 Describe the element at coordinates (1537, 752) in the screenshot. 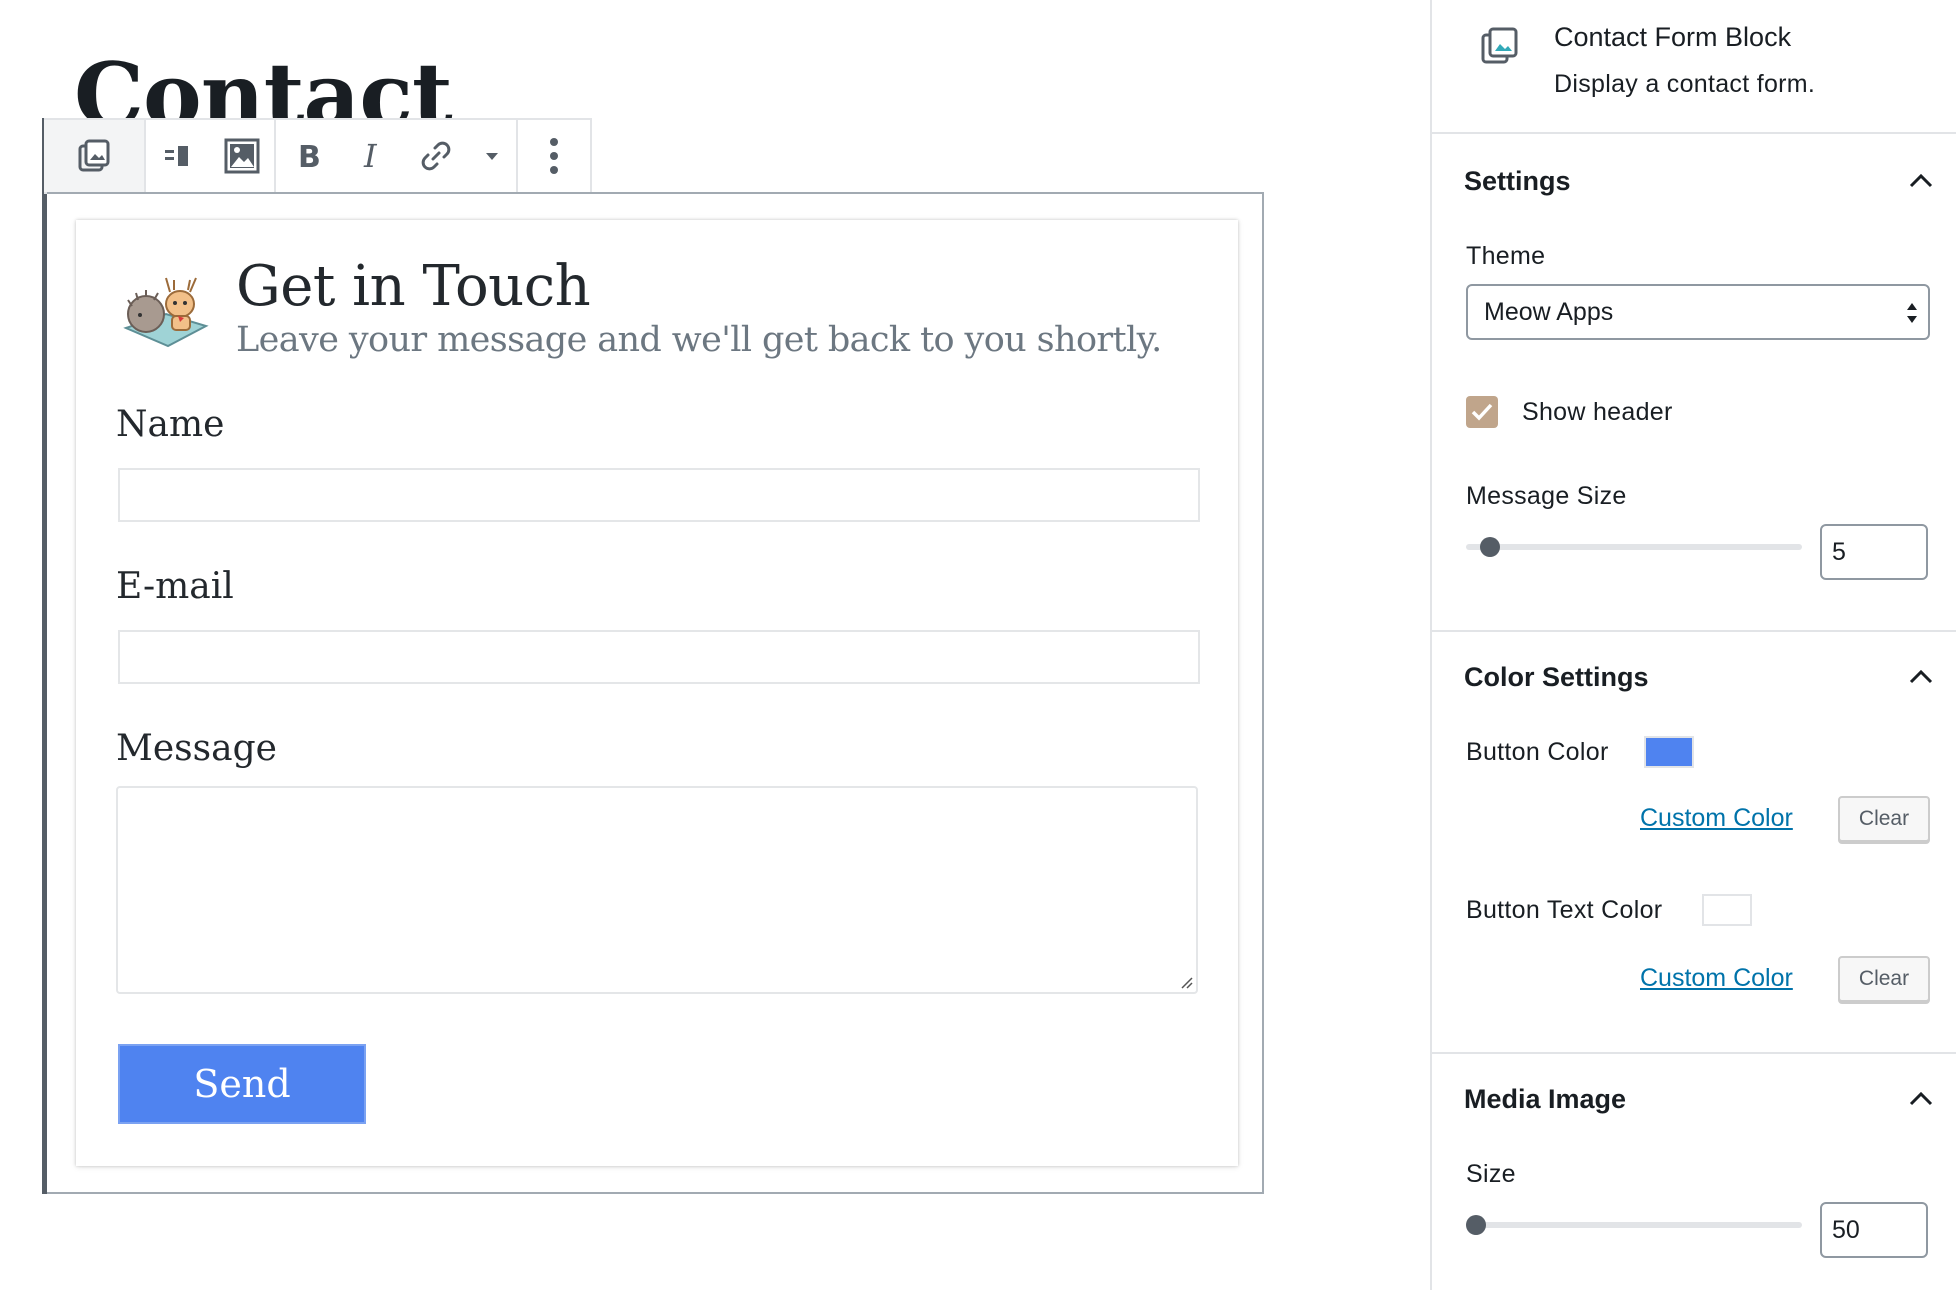

I see `button-color-label: Button Color` at that location.